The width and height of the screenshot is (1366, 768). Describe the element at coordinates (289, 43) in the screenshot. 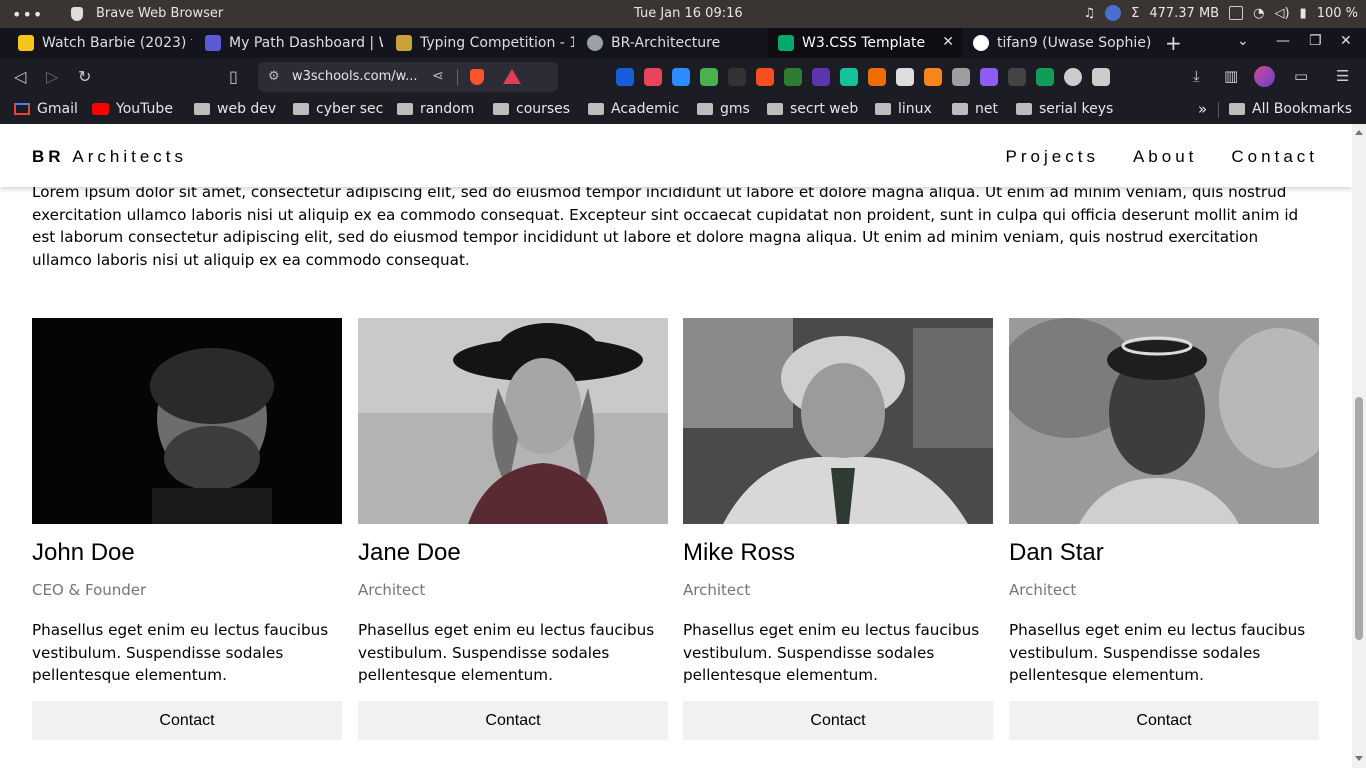

I see `tab-my-path: My Path Dashboard | W` at that location.